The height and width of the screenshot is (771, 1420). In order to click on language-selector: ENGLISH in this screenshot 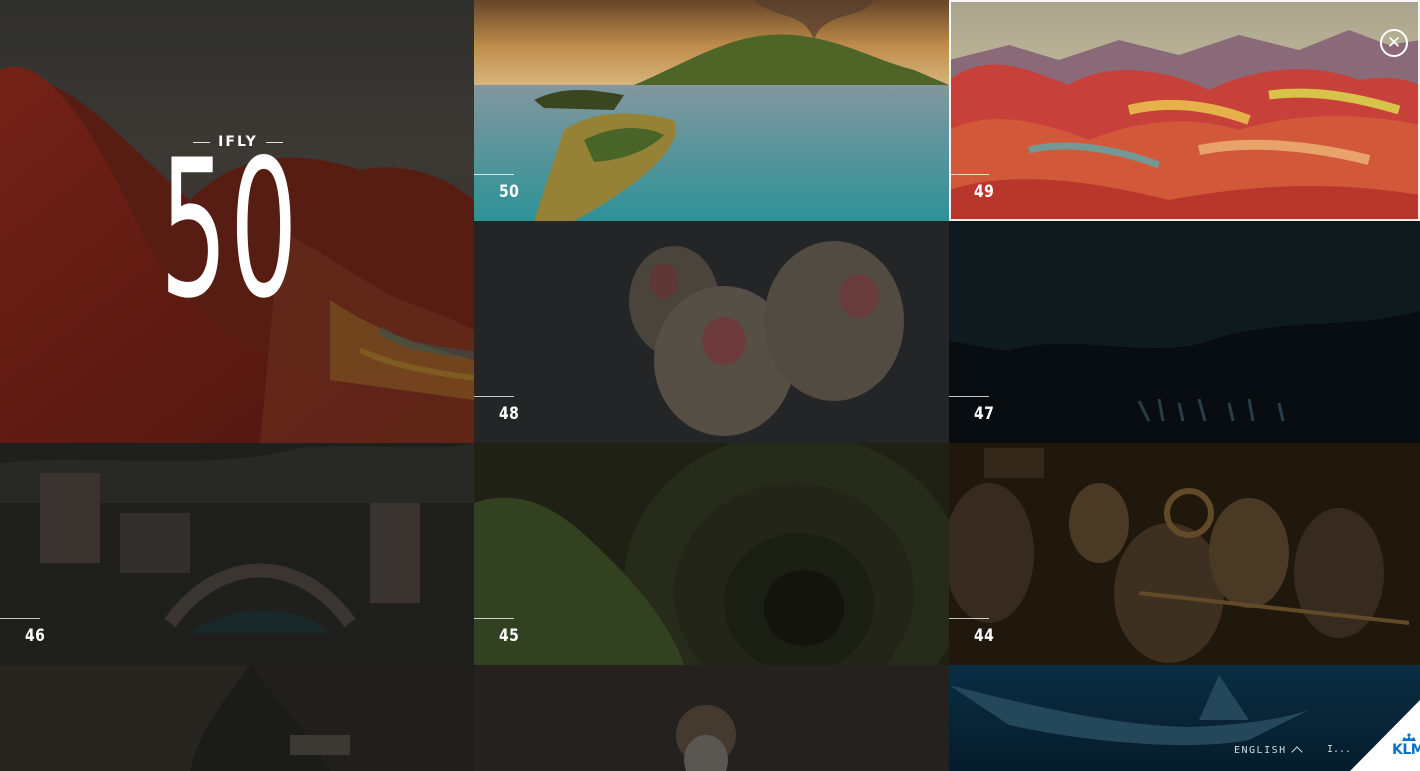, I will do `click(1268, 751)`.